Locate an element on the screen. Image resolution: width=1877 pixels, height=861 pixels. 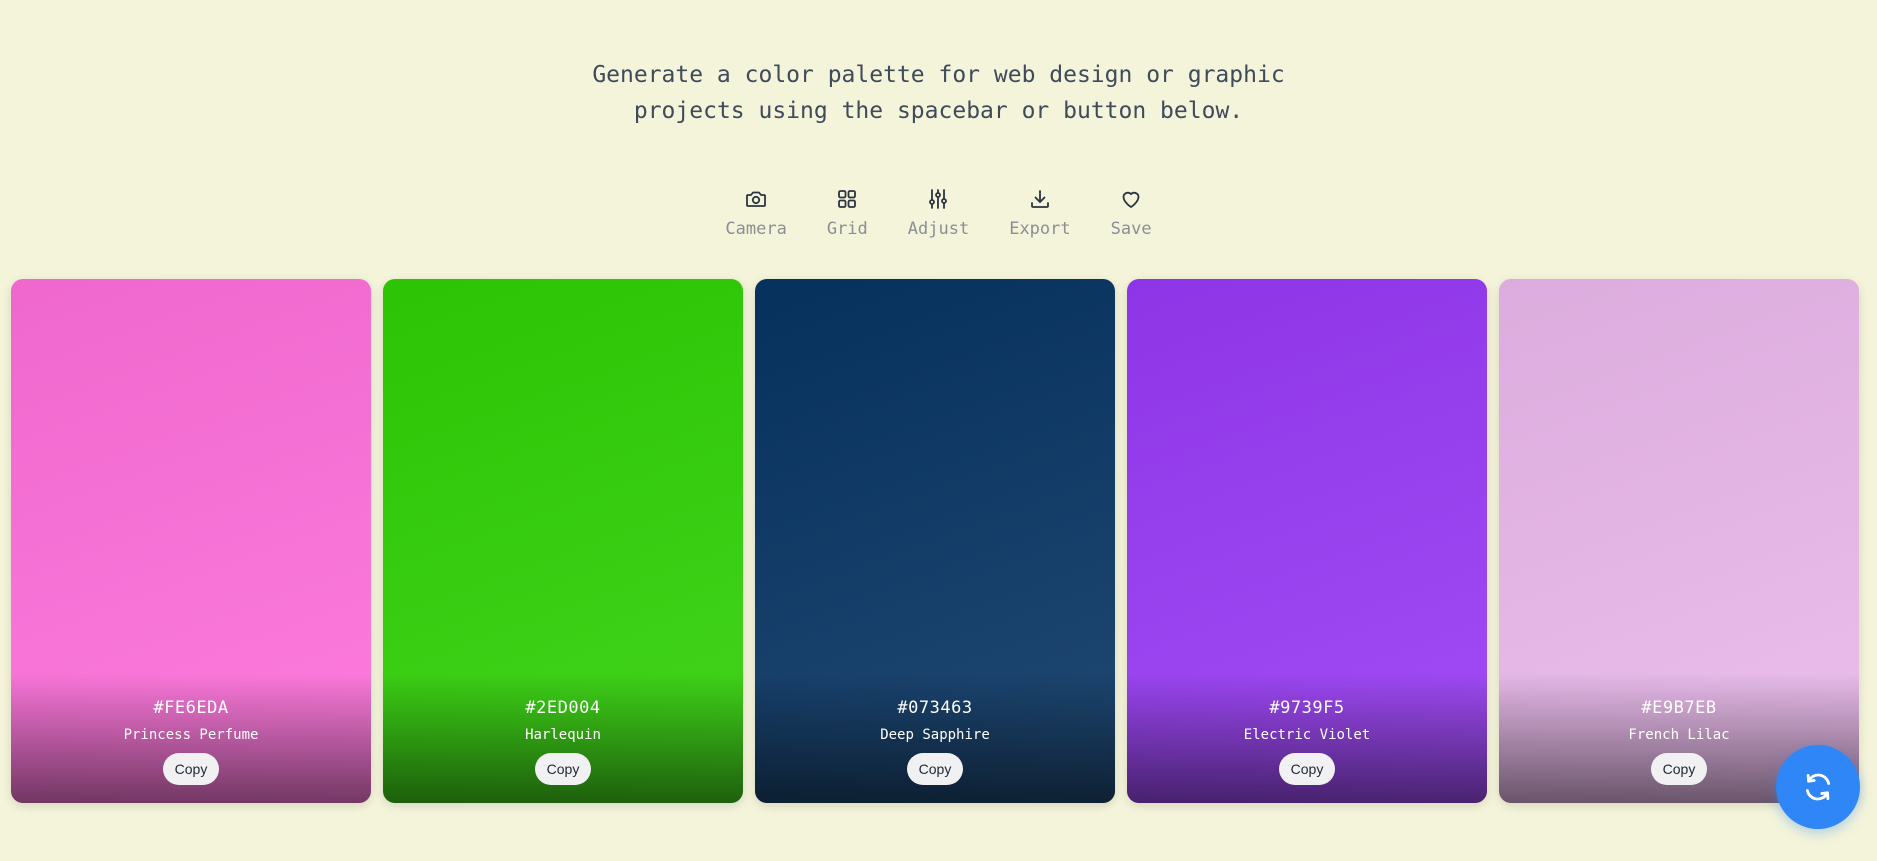
swatch-info: #073463 Deep Sapphire Copy is located at coordinates (935, 741).